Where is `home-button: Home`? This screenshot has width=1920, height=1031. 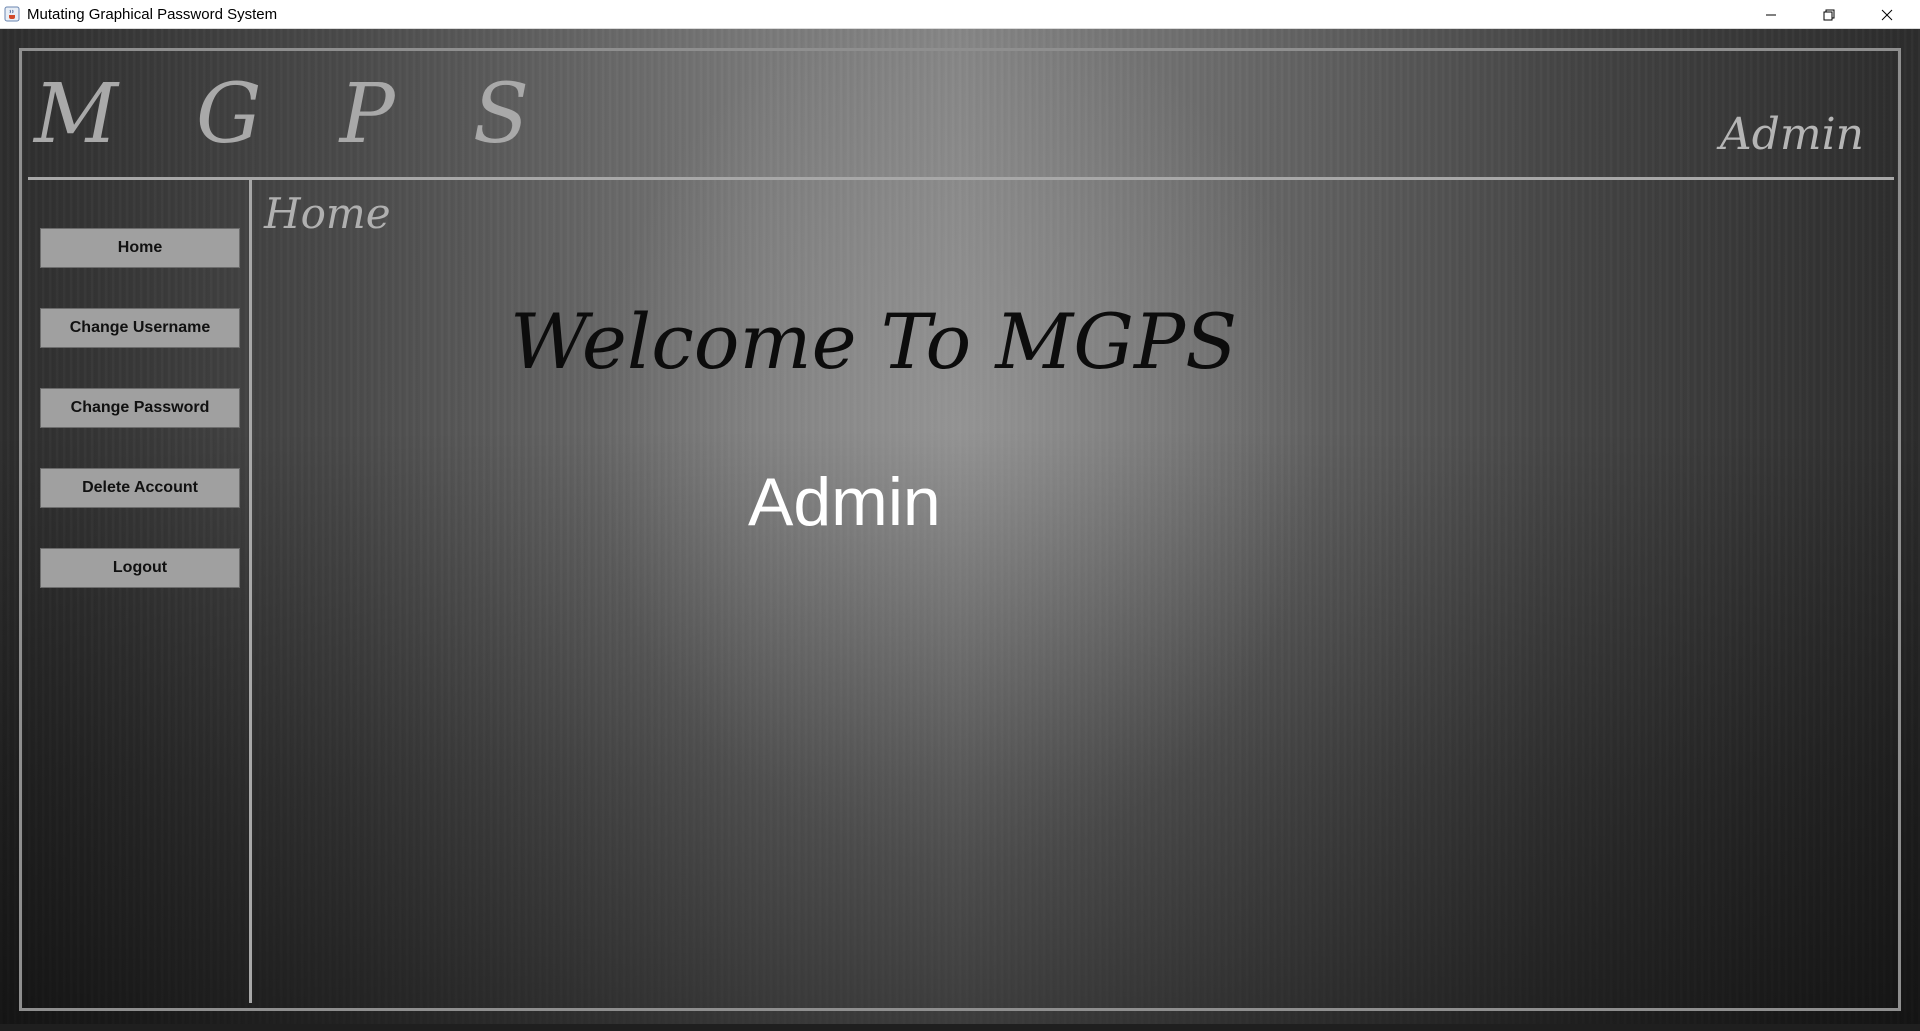 home-button: Home is located at coordinates (140, 248).